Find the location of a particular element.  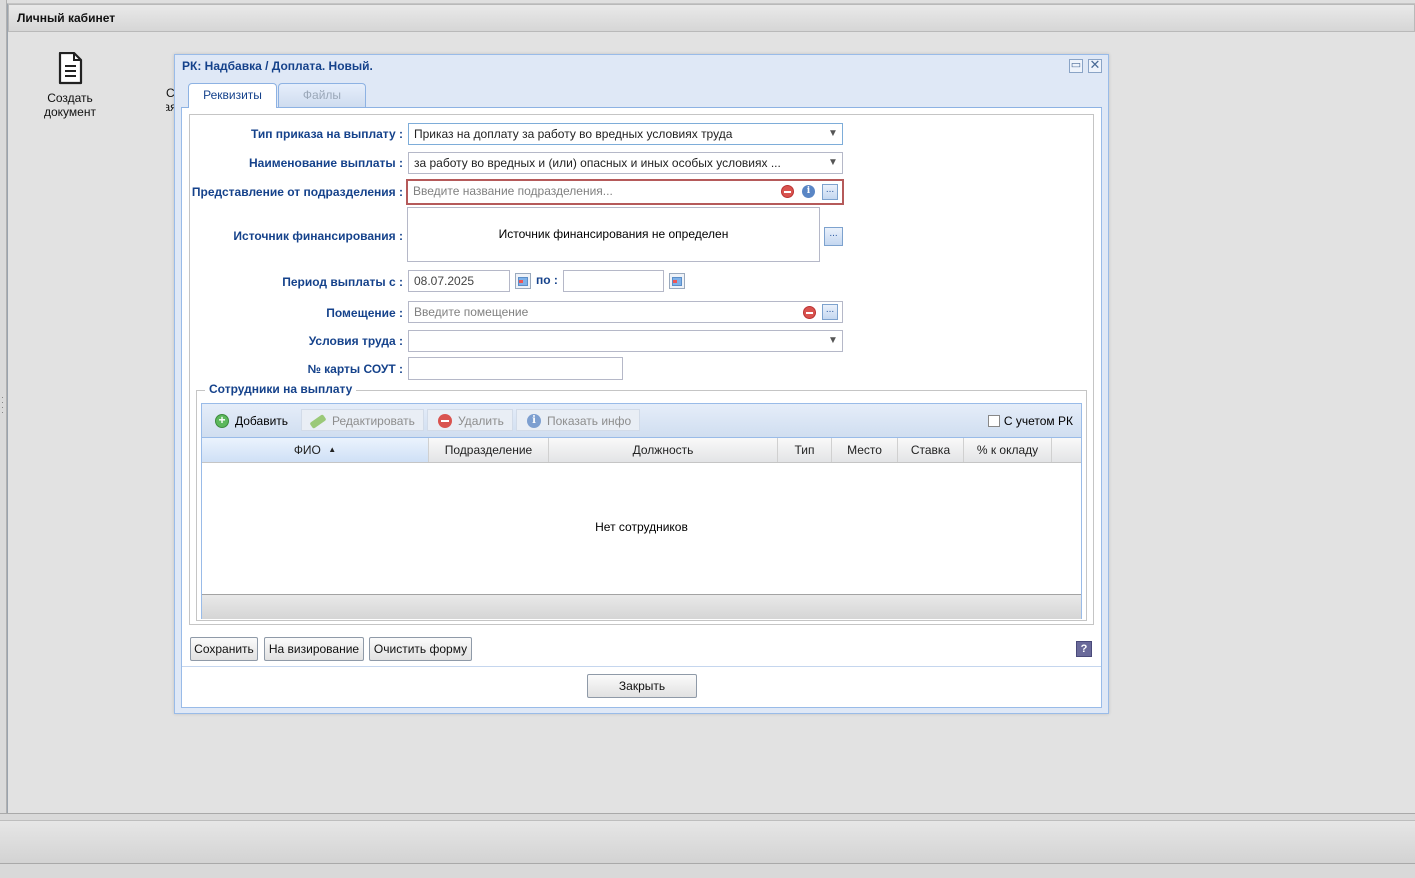

grid-footer is located at coordinates (641, 606).